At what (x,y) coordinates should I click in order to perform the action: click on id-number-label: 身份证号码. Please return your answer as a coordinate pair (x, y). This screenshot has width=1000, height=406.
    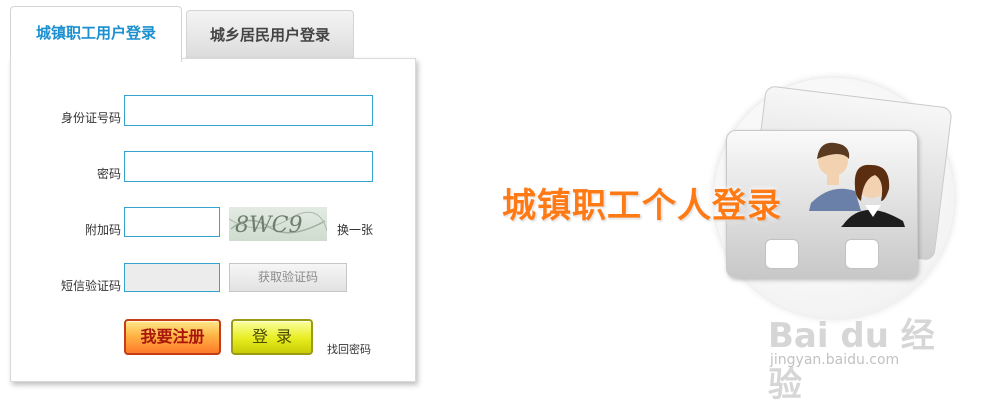
    Looking at the image, I should click on (90, 118).